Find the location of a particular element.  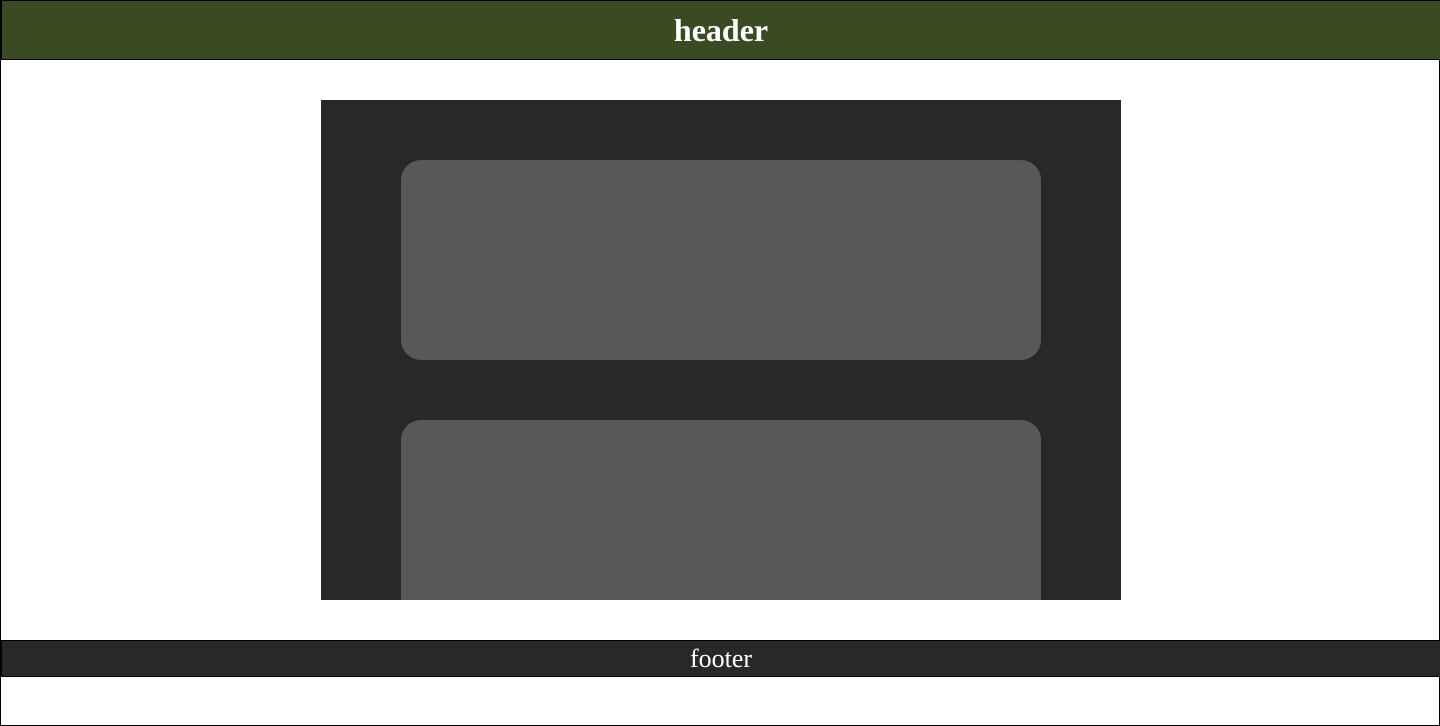

page-footer: footer is located at coordinates (720, 658).